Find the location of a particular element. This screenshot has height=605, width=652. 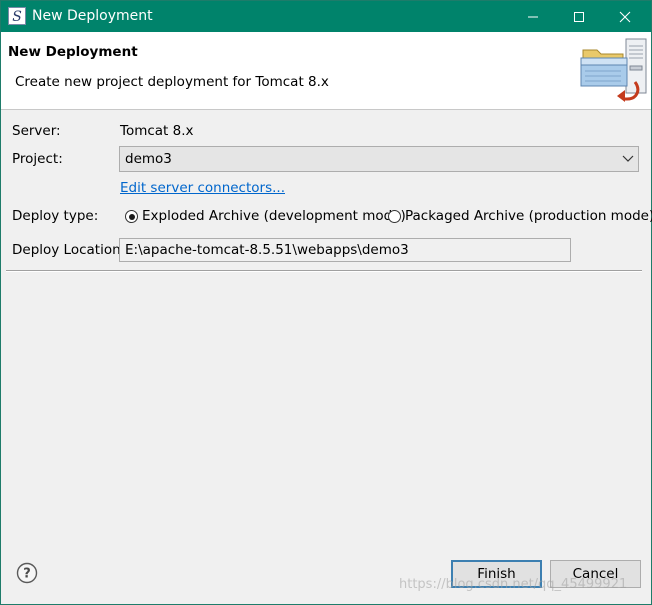

maximize-button is located at coordinates (579, 16).